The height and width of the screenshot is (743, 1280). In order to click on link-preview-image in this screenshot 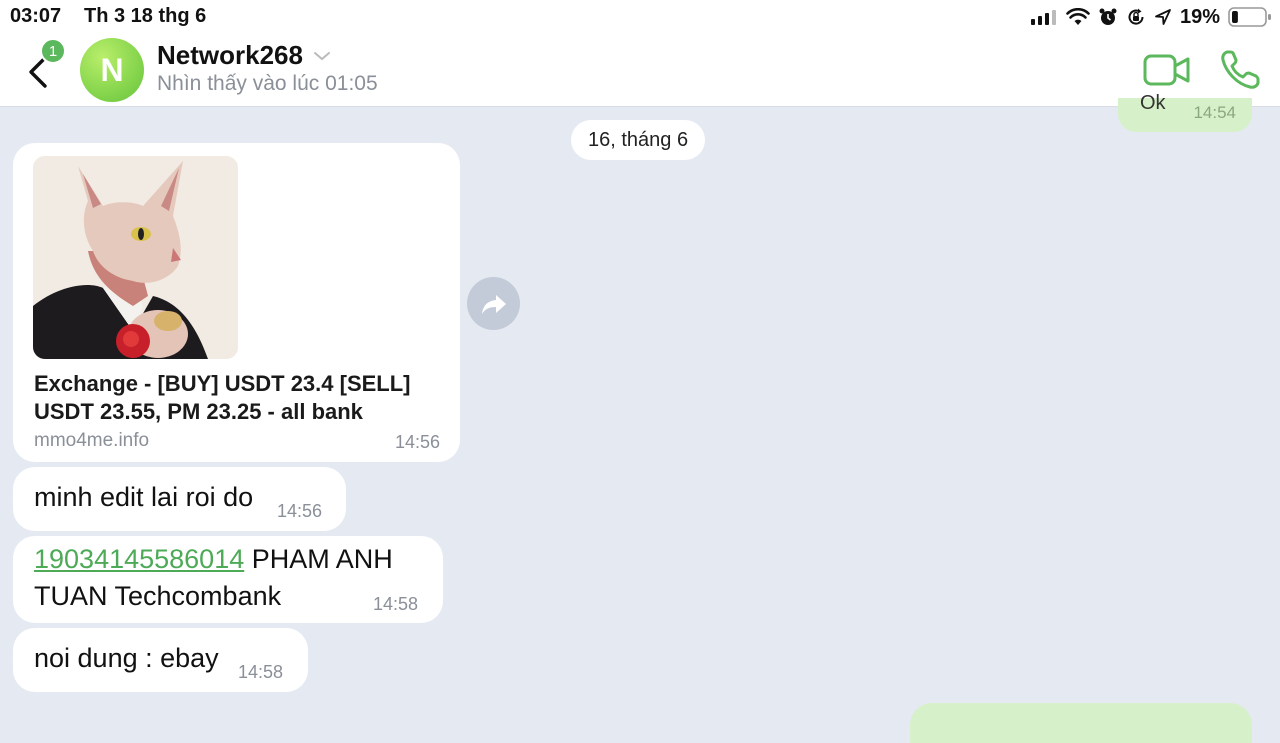, I will do `click(135, 257)`.